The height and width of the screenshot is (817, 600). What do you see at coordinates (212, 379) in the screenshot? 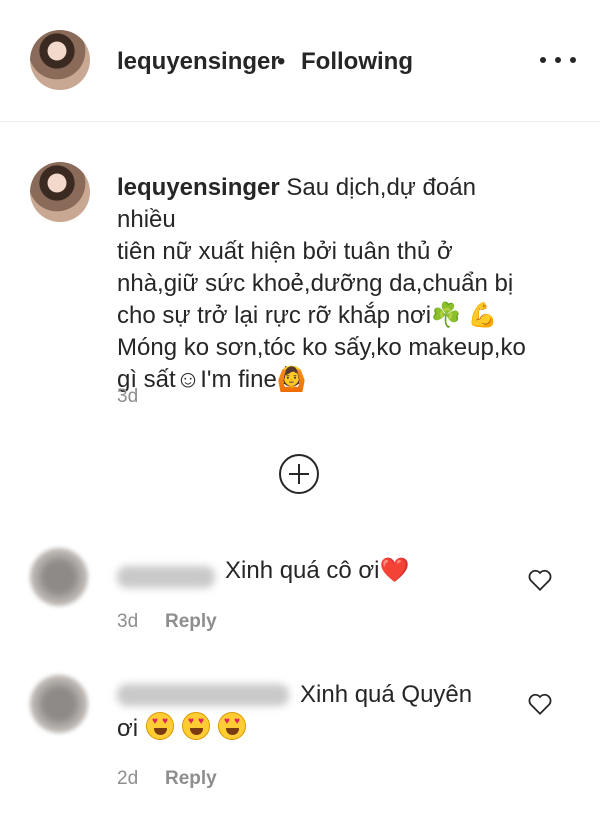
I see `caption-line-6: gì sất☺I'm fine🙆` at bounding box center [212, 379].